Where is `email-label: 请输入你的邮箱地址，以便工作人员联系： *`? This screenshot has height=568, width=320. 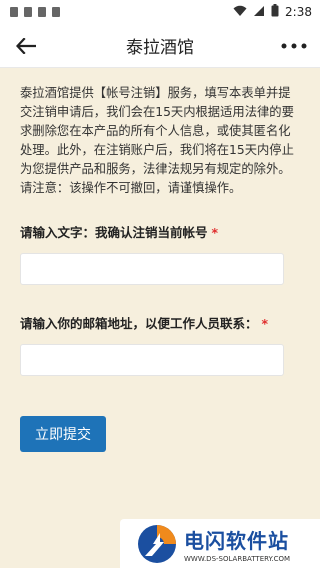
email-label: 请输入你的邮箱地址，以便工作人员联系： * is located at coordinates (160, 322).